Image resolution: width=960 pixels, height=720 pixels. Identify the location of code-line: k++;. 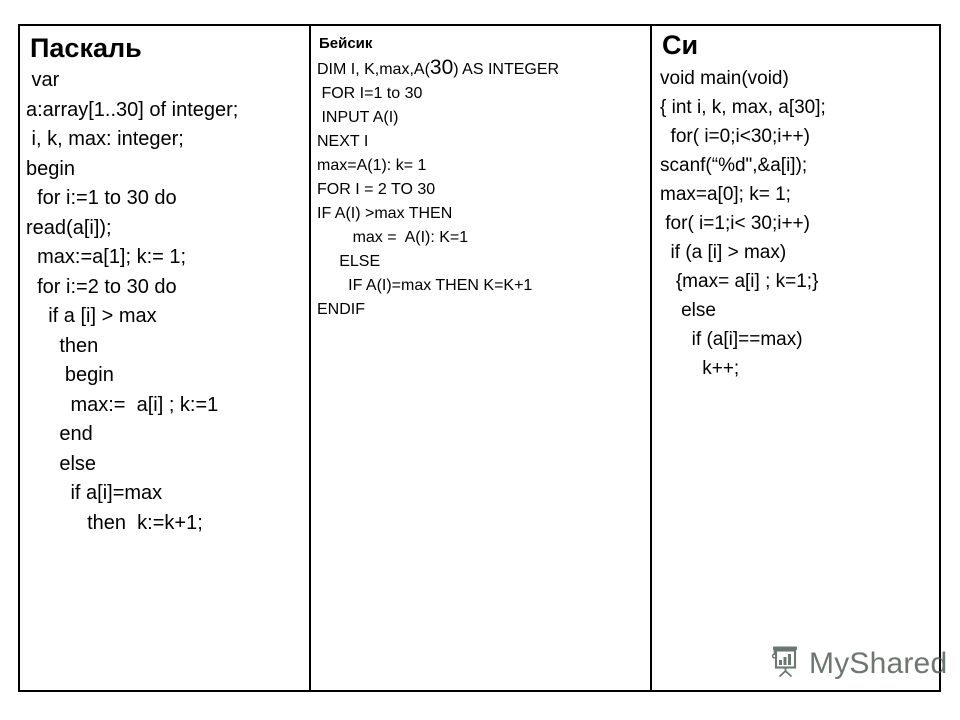
(700, 368).